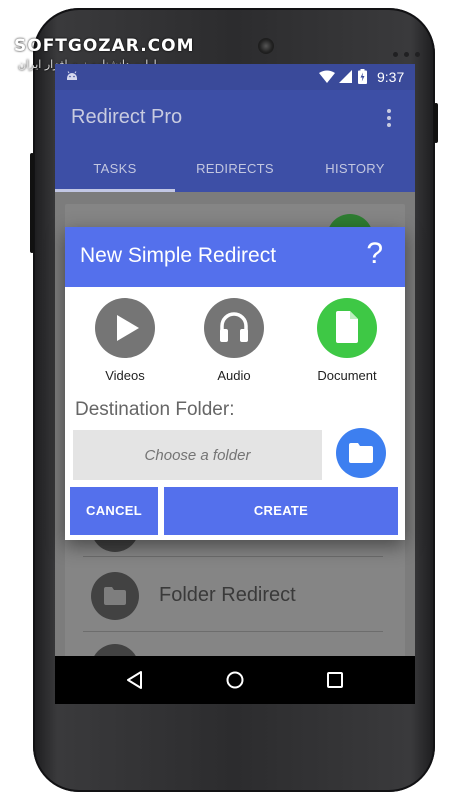  Describe the element at coordinates (115, 190) in the screenshot. I see `tab-indicator` at that location.